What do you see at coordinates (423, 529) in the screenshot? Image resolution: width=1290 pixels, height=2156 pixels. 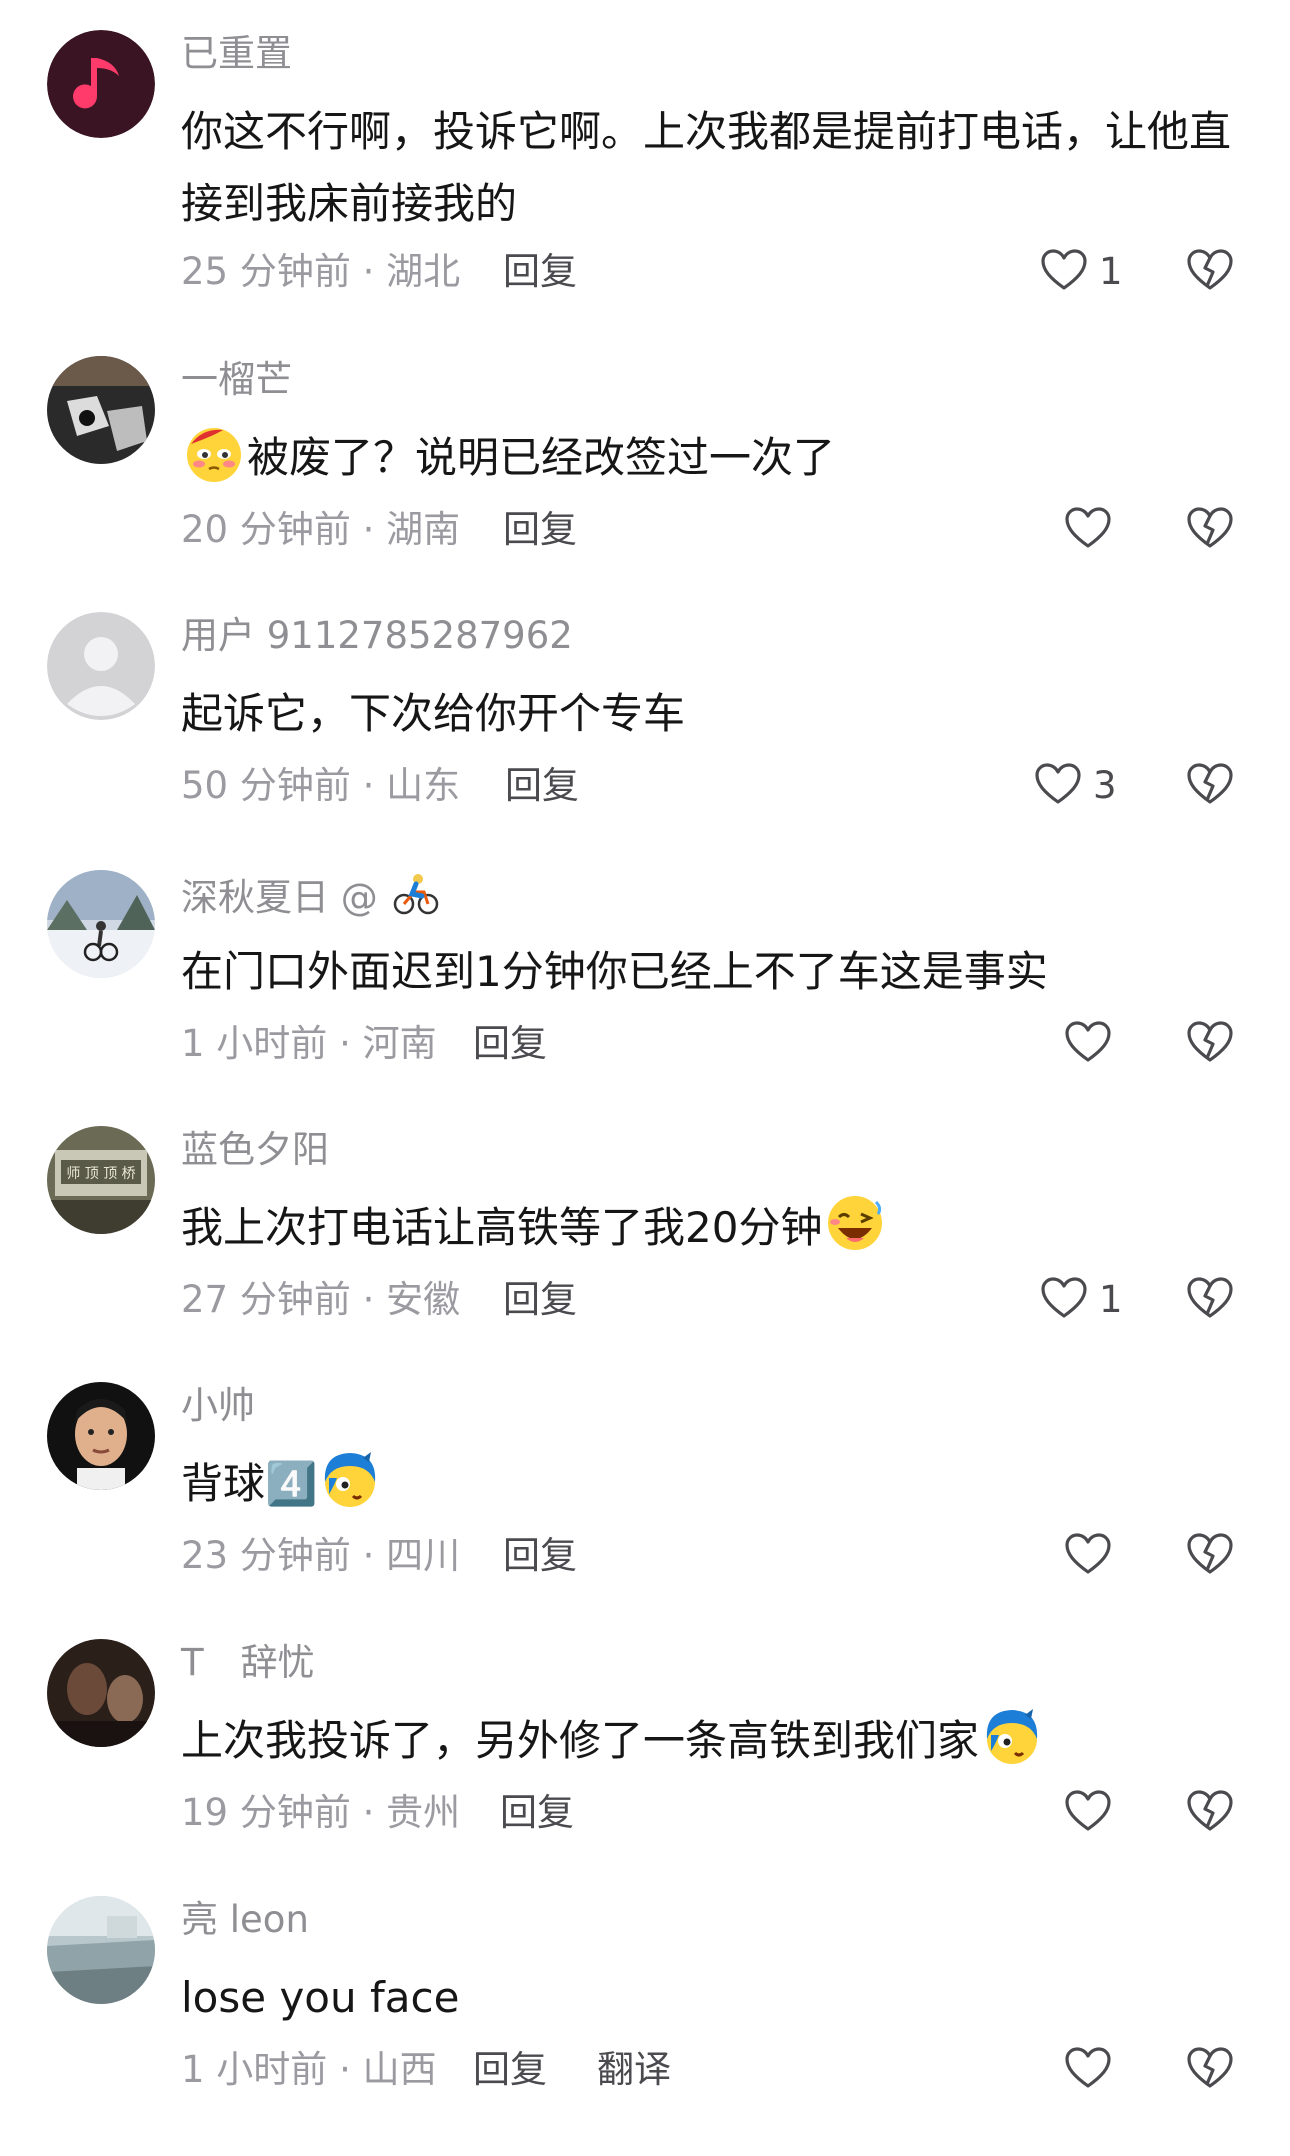 I see `comment-location: 湖南` at bounding box center [423, 529].